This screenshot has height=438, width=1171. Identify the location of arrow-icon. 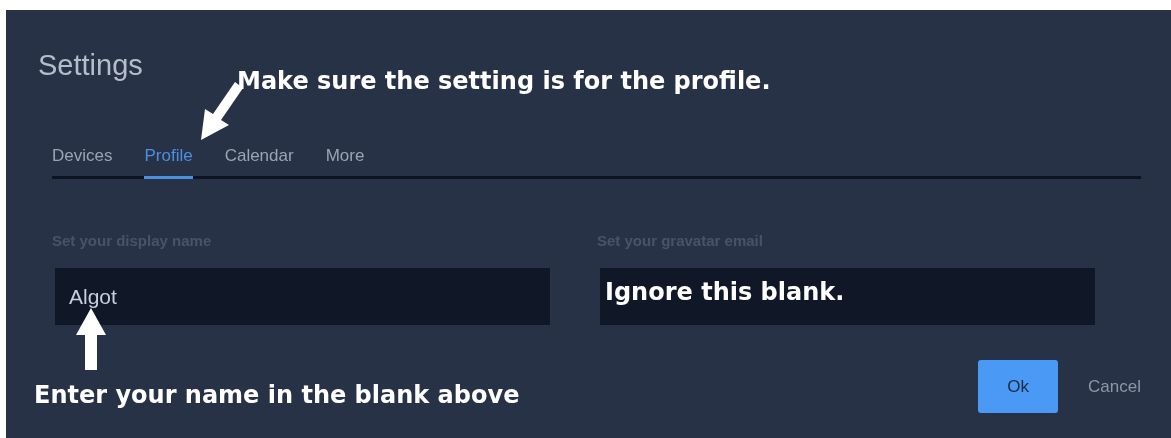
(91, 339).